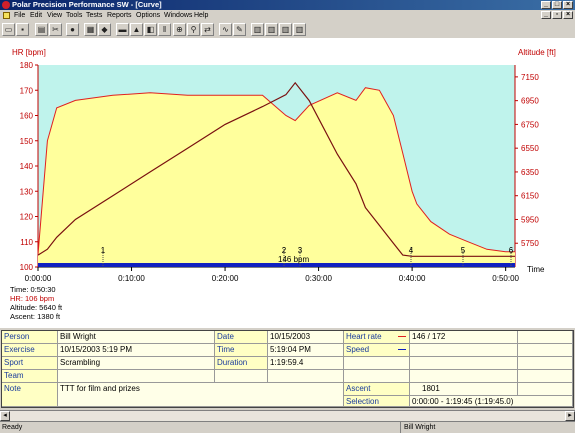 This screenshot has width=575, height=433. Describe the element at coordinates (546, 15) in the screenshot. I see `mdi-minimize-button: _` at that location.